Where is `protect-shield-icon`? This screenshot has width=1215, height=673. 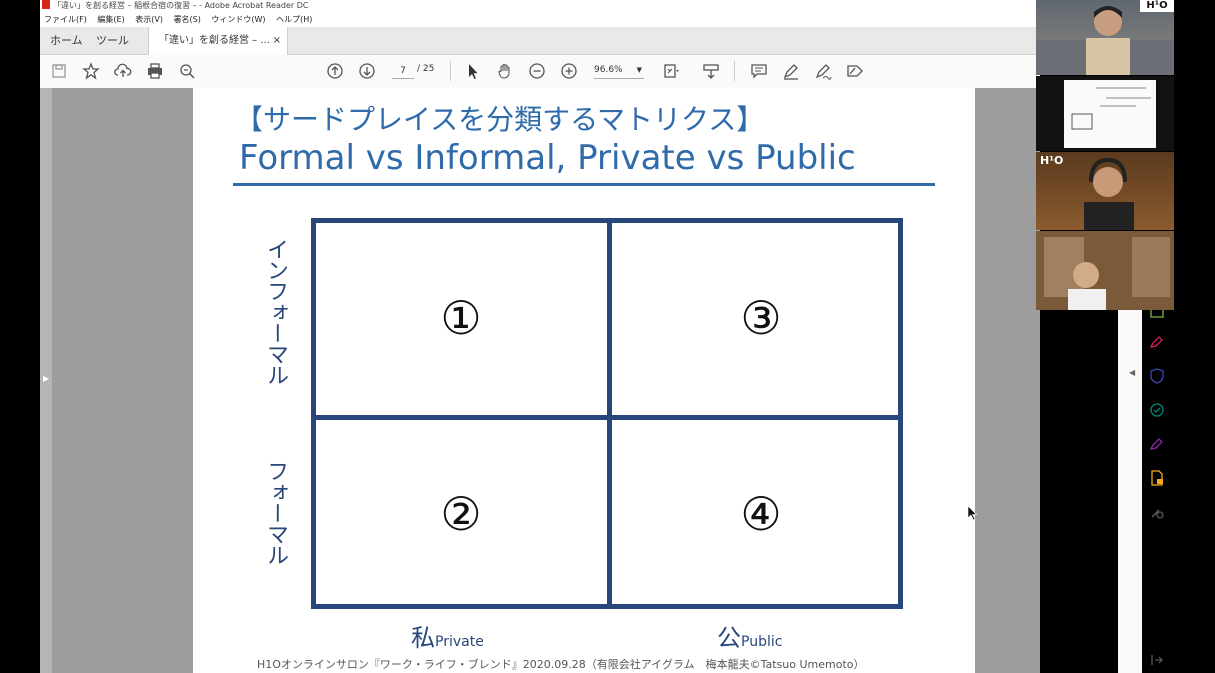
protect-shield-icon is located at coordinates (1157, 376).